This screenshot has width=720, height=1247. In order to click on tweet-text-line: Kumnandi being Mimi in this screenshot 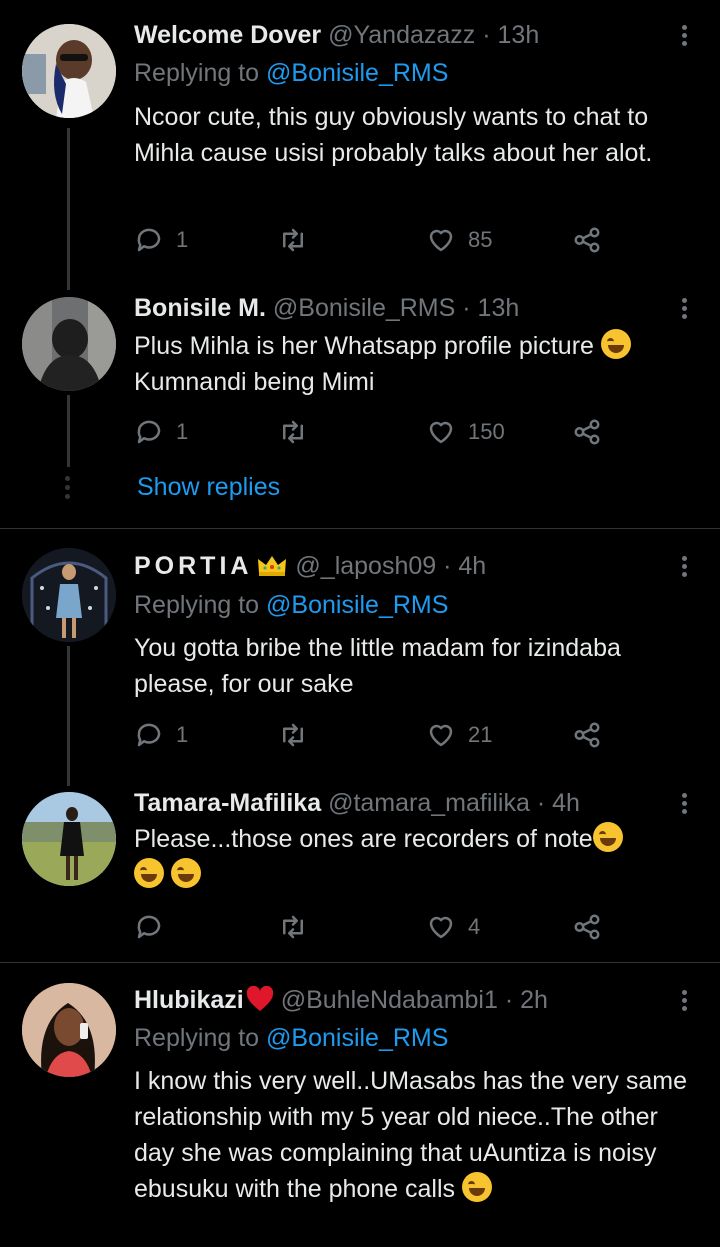, I will do `click(254, 382)`.